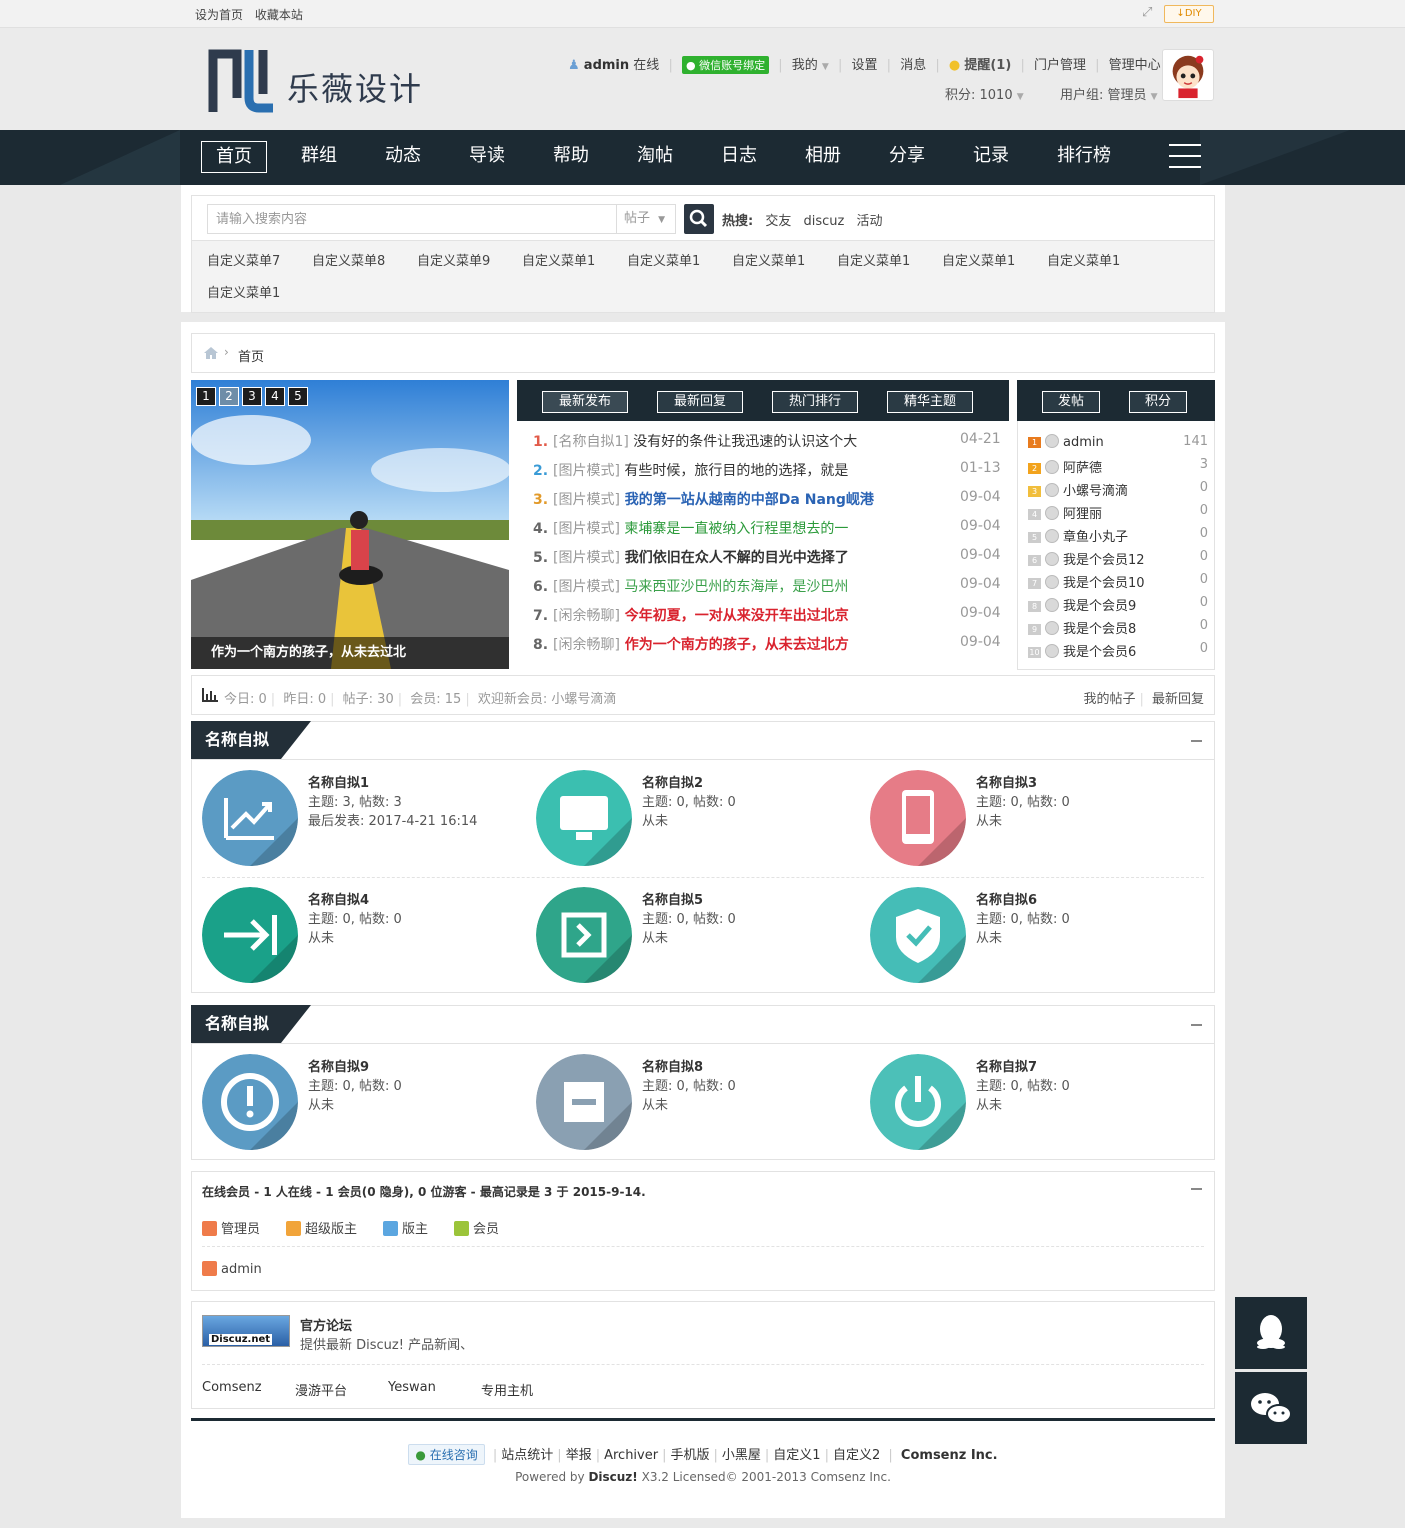  I want to click on news-item: 6. [图片模式] 马来西亚沙巴州的东海岸，是沙巴州 09-04, so click(768, 590).